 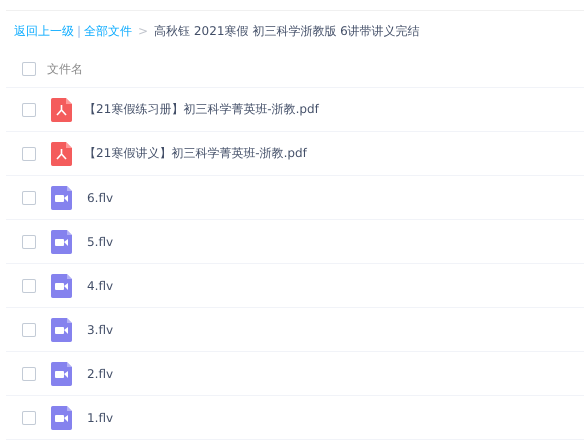 What do you see at coordinates (100, 373) in the screenshot?
I see `file-name: 2.flv` at bounding box center [100, 373].